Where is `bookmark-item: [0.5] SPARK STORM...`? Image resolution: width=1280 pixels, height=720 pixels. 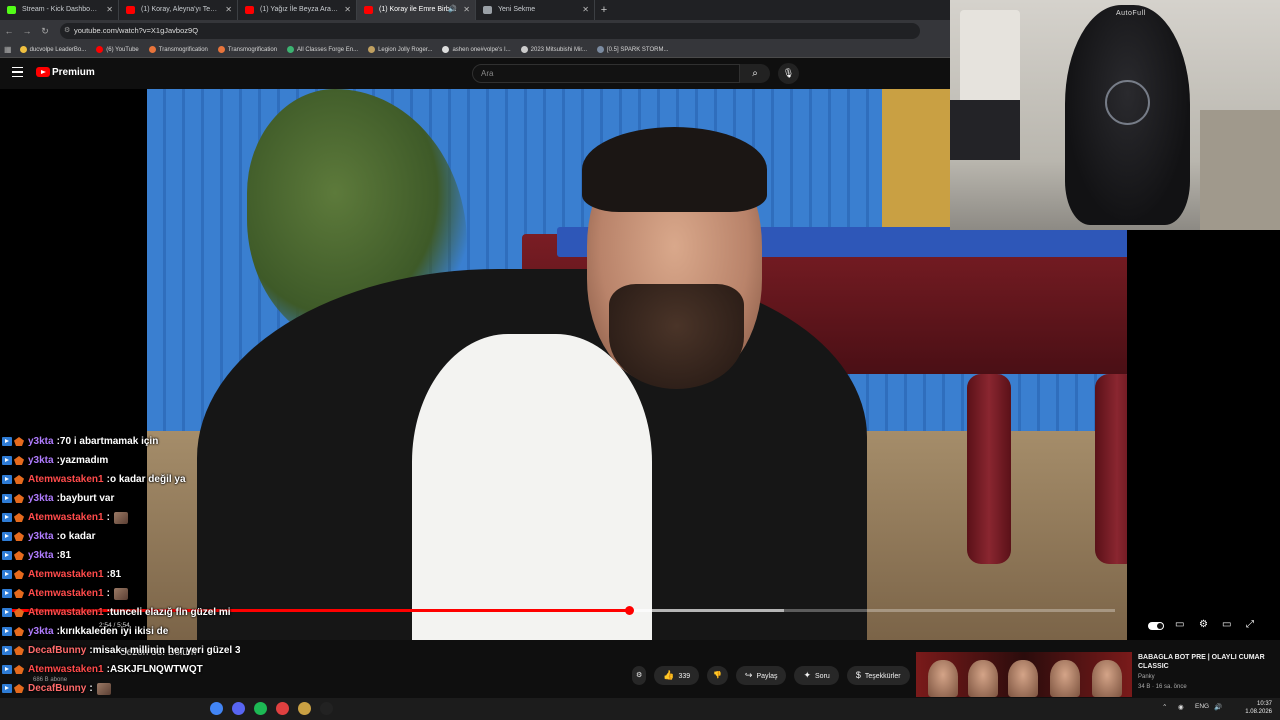 bookmark-item: [0.5] SPARK STORM... is located at coordinates (632, 49).